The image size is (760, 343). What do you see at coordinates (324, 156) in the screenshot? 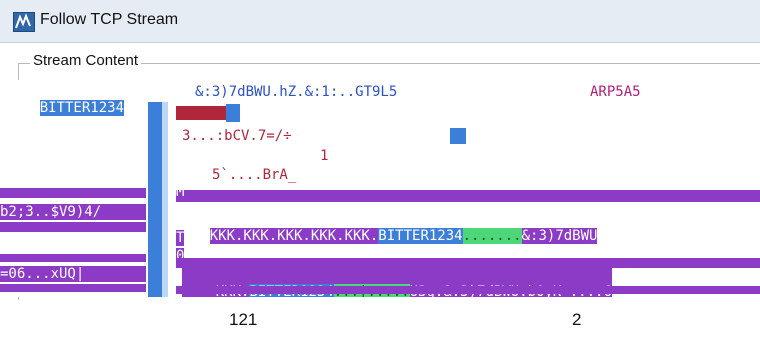
I see `stream-line: 1` at bounding box center [324, 156].